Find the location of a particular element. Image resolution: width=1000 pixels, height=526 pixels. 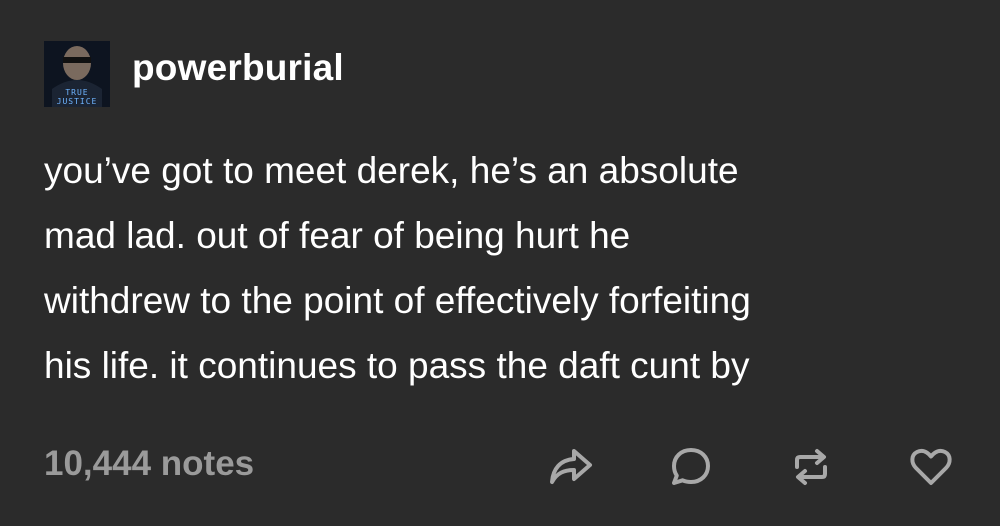

username-link: powerburial is located at coordinates (238, 68).